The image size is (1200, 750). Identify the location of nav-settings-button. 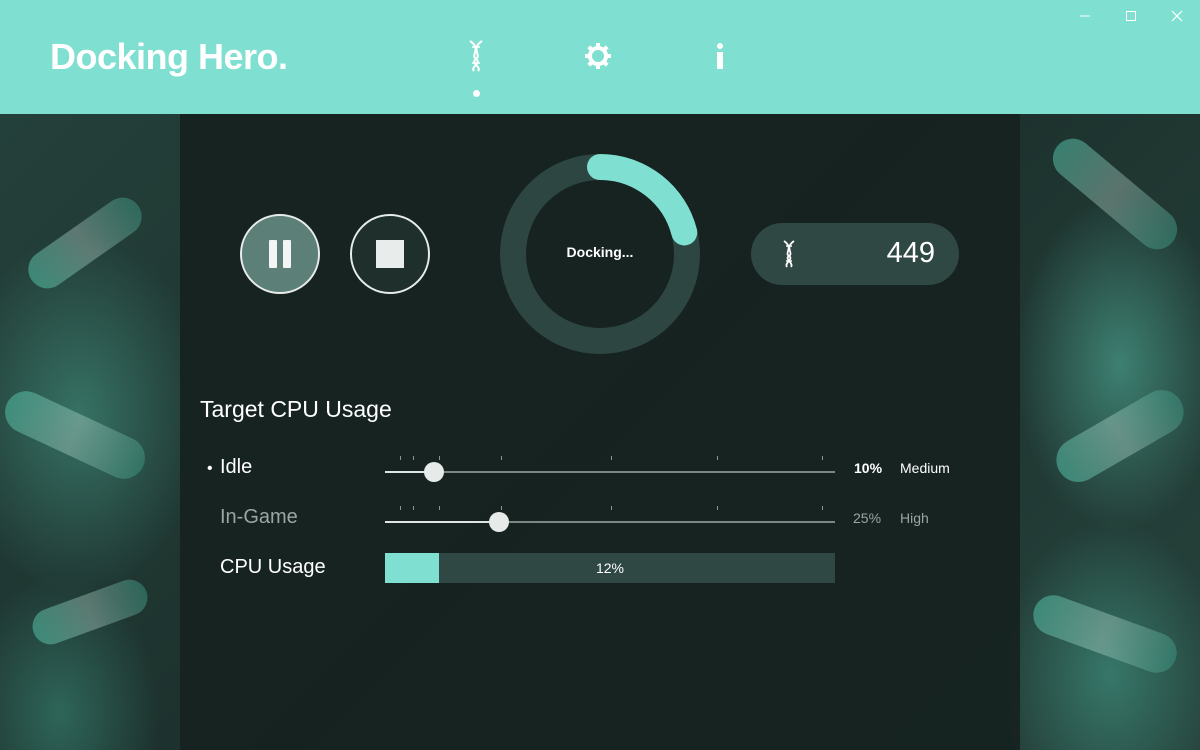
(598, 56).